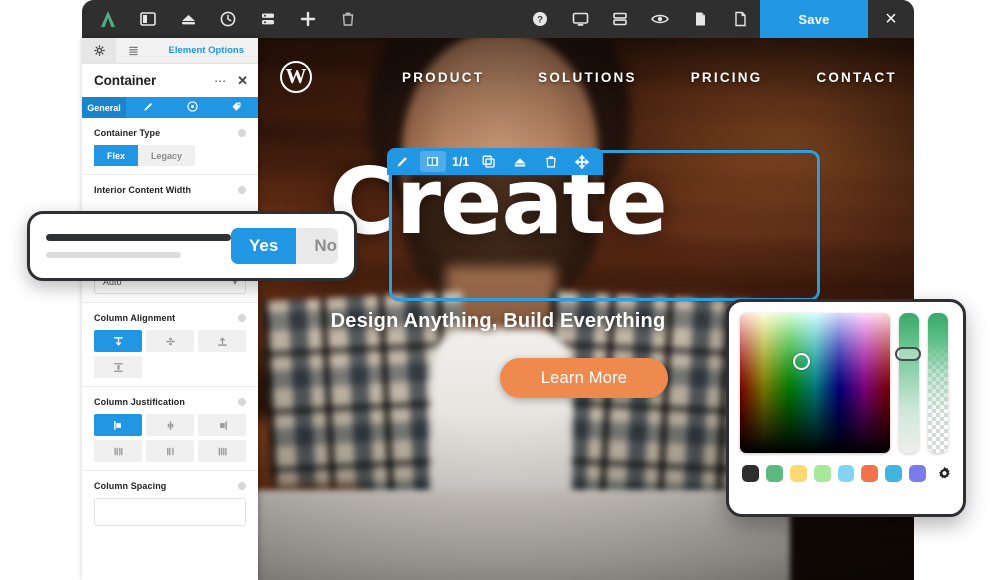 The height and width of the screenshot is (580, 1002). Describe the element at coordinates (192, 107) in the screenshot. I see `tab-extras` at that location.